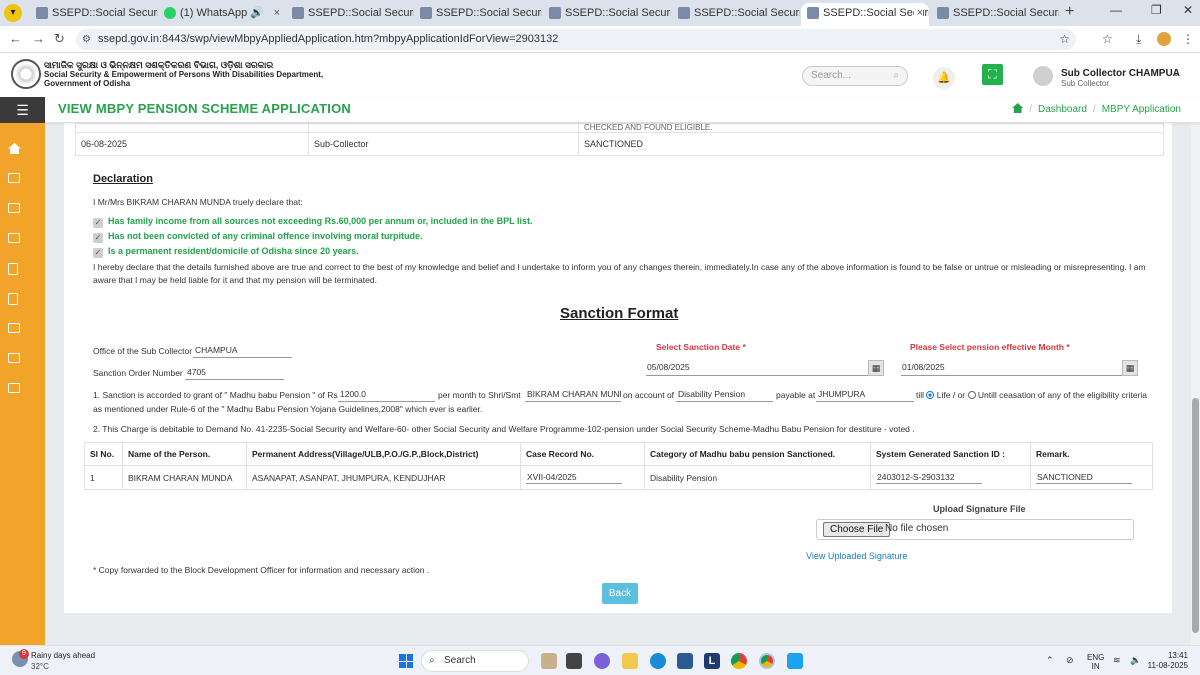  I want to click on sanction-id-field: 2403012-S-2903132, so click(929, 477).